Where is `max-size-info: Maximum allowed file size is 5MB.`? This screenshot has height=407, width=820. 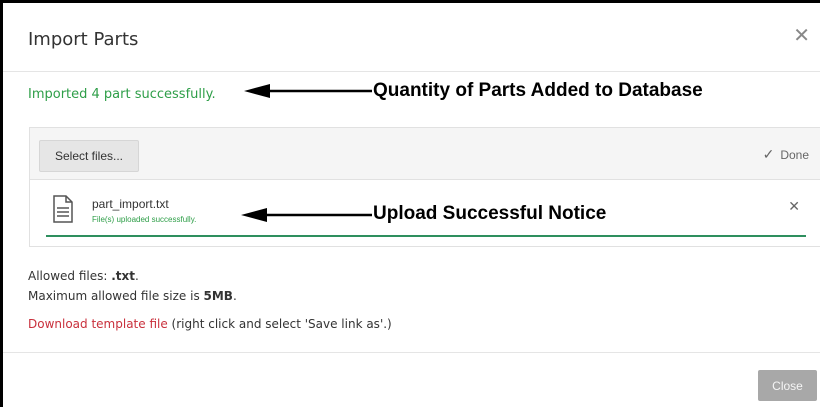
max-size-info: Maximum allowed file size is 5MB. is located at coordinates (132, 296).